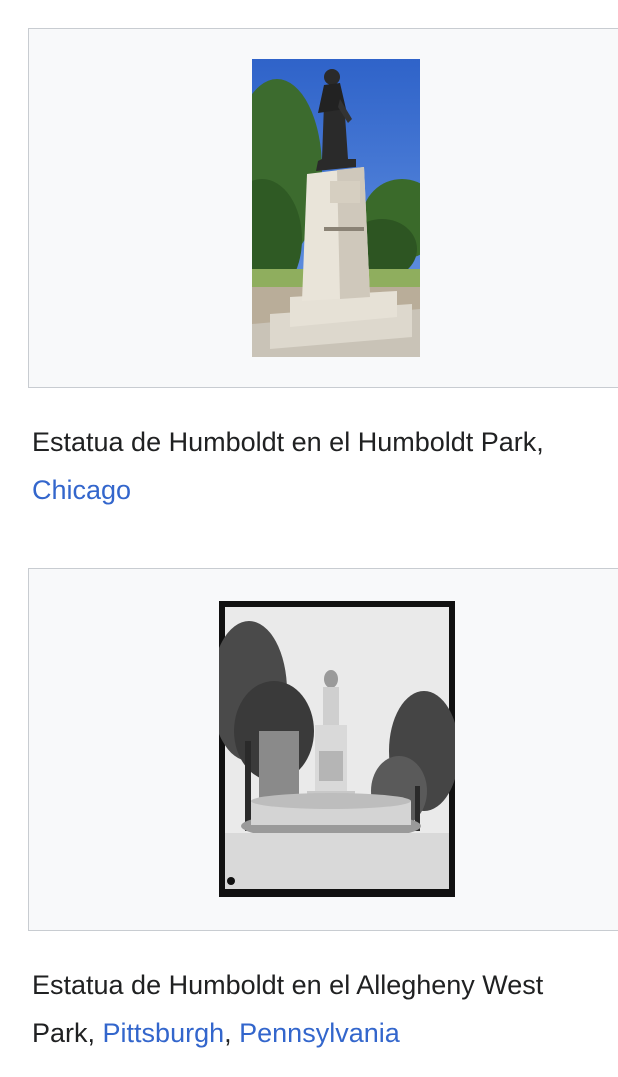 This screenshot has width=618, height=1077. I want to click on link-pennsylvania: Pennsylvania, so click(319, 1033).